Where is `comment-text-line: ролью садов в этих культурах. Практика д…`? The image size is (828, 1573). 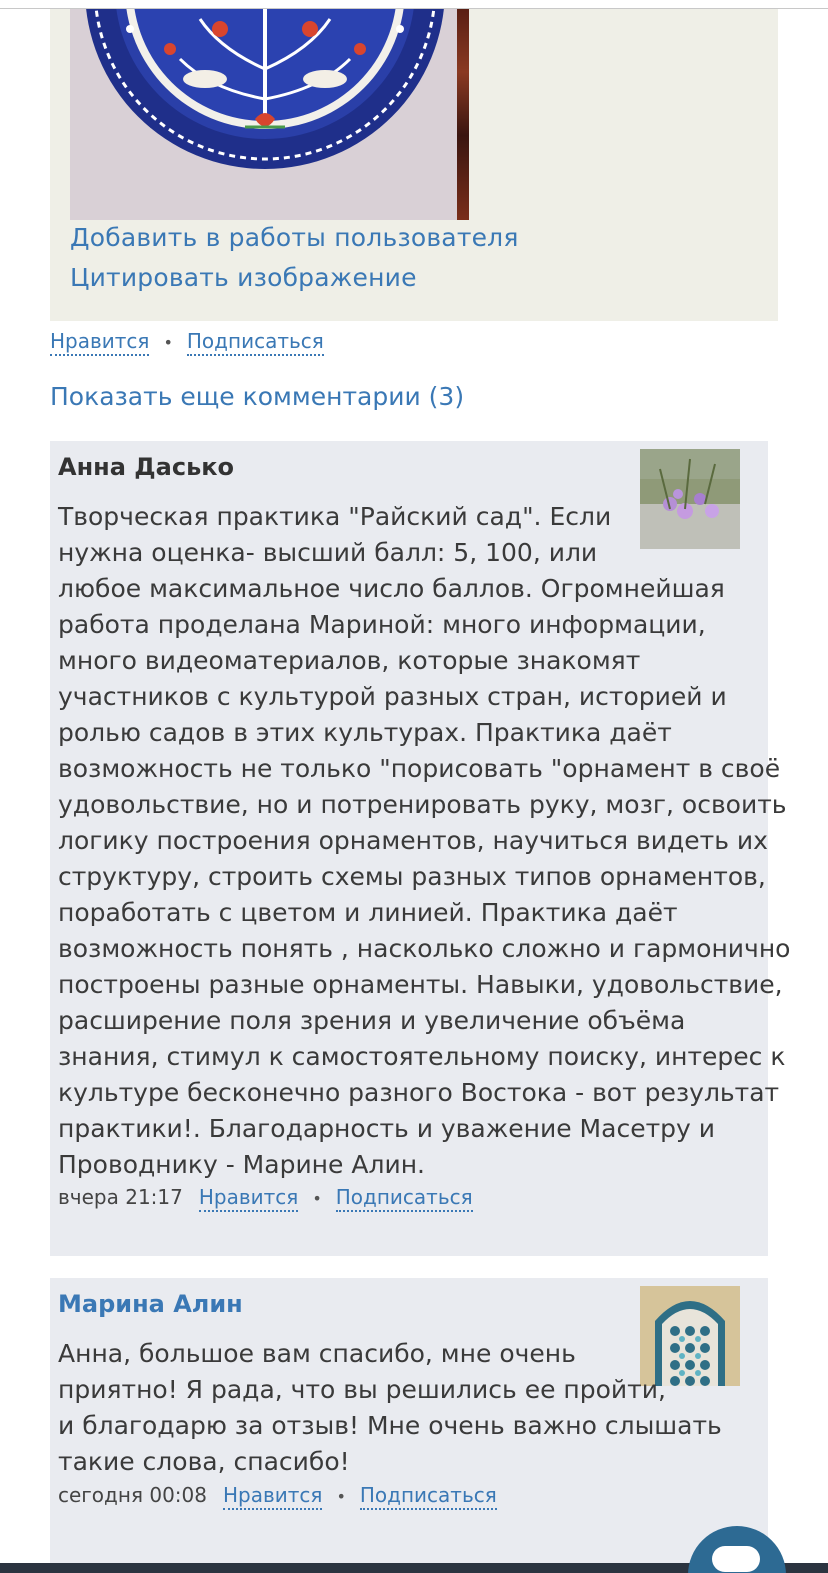 comment-text-line: ролью садов в этих культурах. Практика д… is located at coordinates (365, 732).